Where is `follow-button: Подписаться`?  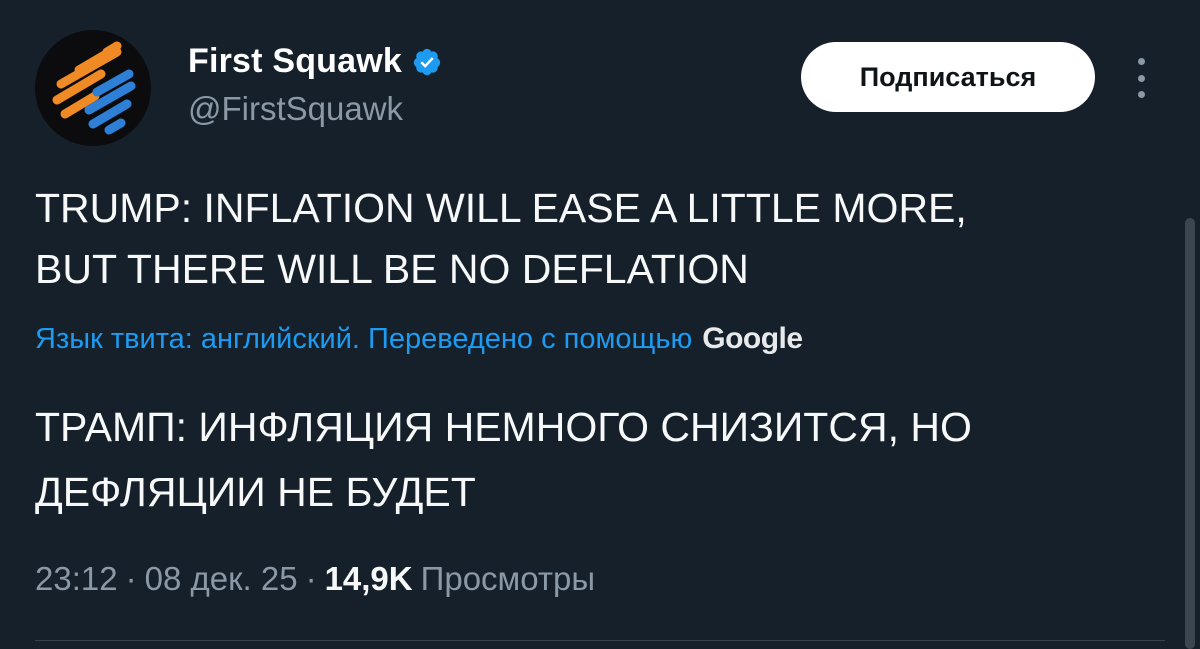 follow-button: Подписаться is located at coordinates (948, 77).